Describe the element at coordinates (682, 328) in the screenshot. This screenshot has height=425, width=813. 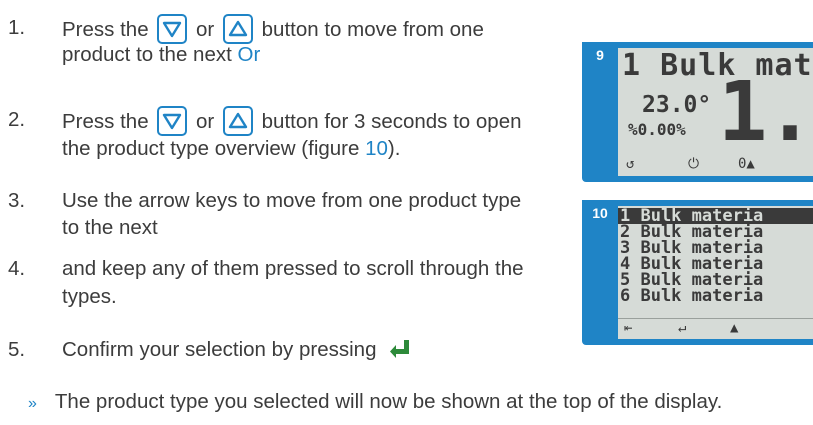
I see `enter-icon: ↵` at that location.